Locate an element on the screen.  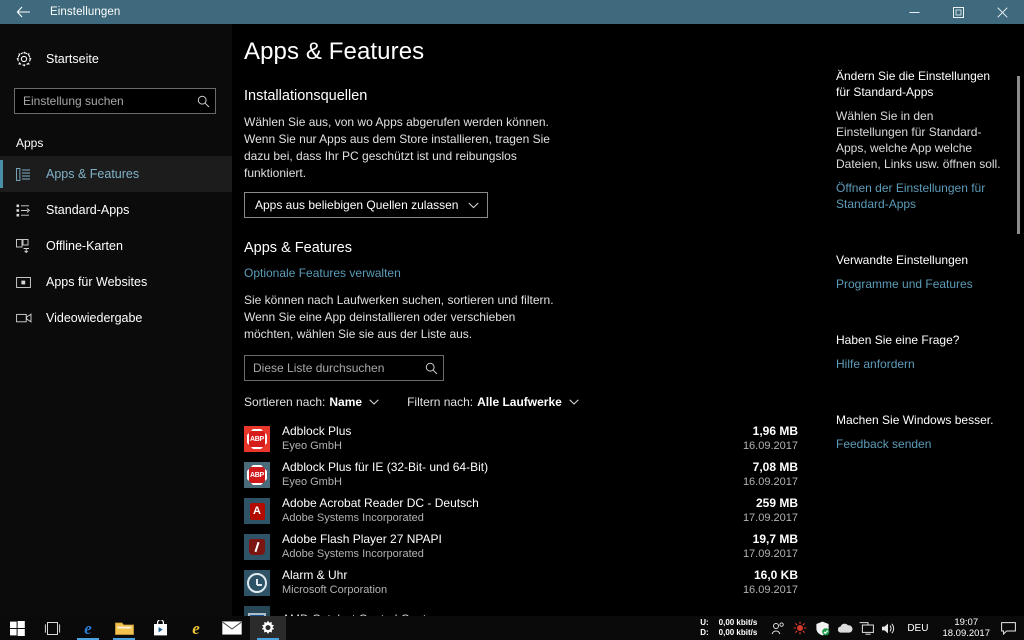
onedrive-cloud-icon is located at coordinates (844, 628).